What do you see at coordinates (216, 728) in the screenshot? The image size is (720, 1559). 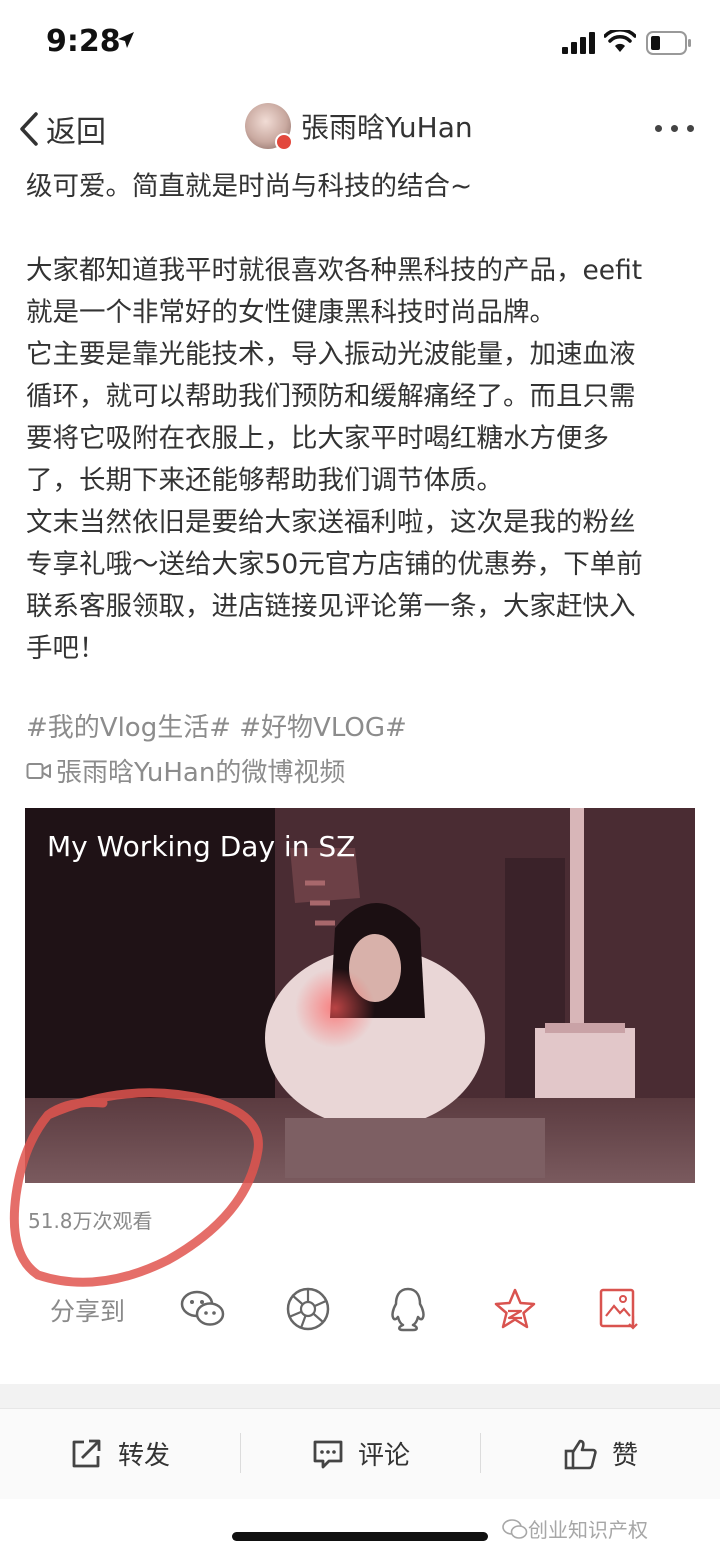 I see `hashtags: #我的Vlog生活# #好物VLOG#` at bounding box center [216, 728].